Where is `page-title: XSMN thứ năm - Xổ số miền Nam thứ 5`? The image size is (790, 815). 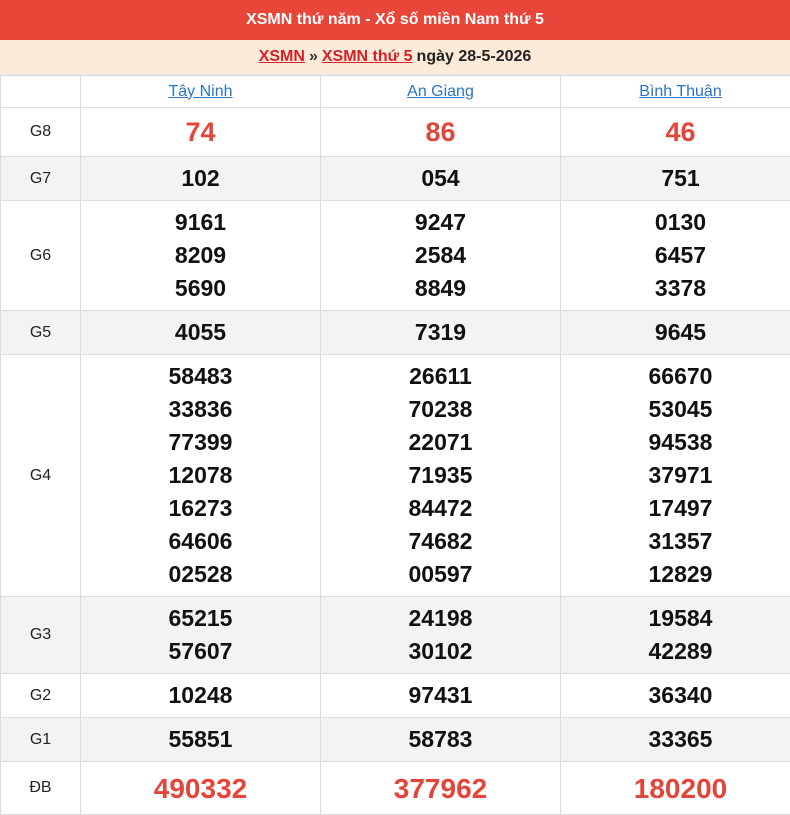
page-title: XSMN thứ năm - Xổ số miền Nam thứ 5 is located at coordinates (395, 20).